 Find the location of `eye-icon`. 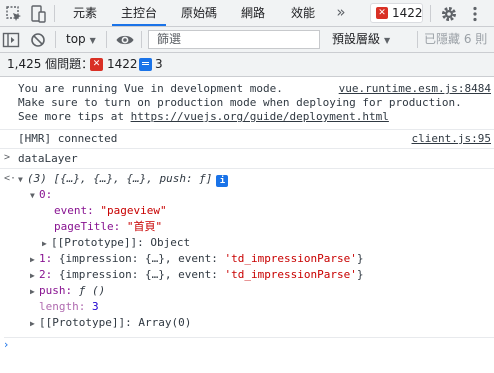

eye-icon is located at coordinates (125, 40).